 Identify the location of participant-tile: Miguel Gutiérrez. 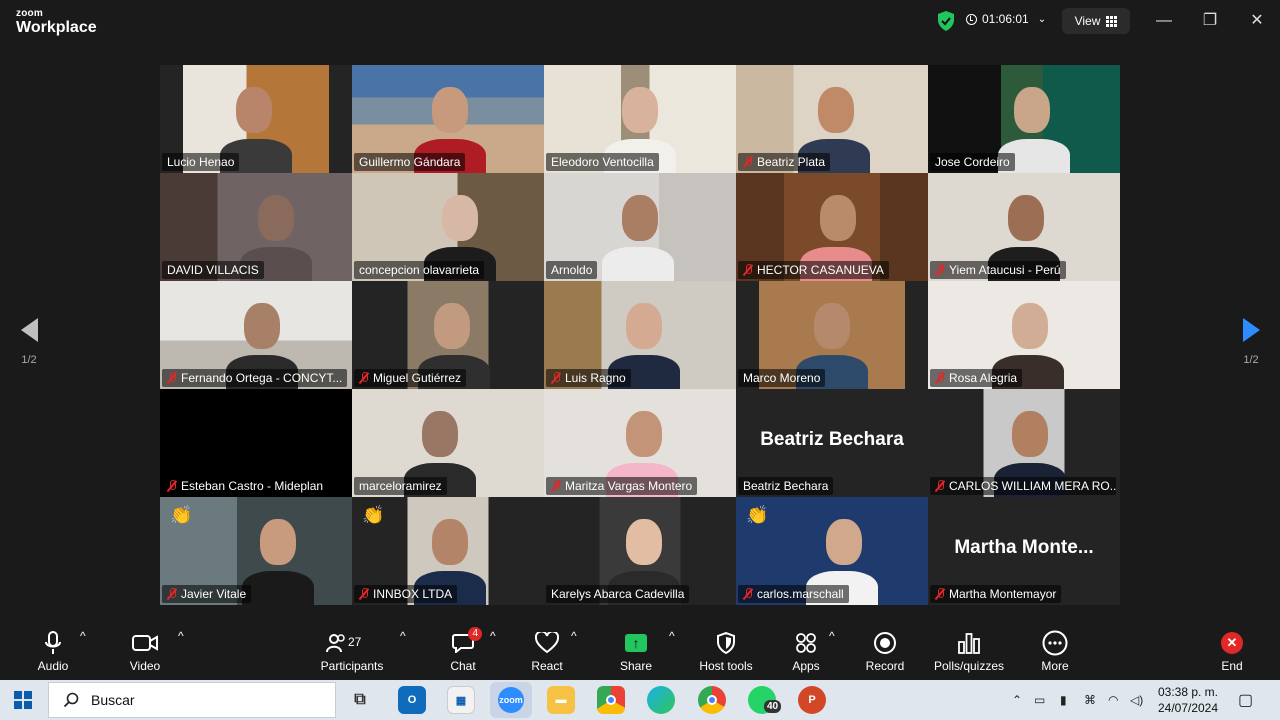
(448, 335).